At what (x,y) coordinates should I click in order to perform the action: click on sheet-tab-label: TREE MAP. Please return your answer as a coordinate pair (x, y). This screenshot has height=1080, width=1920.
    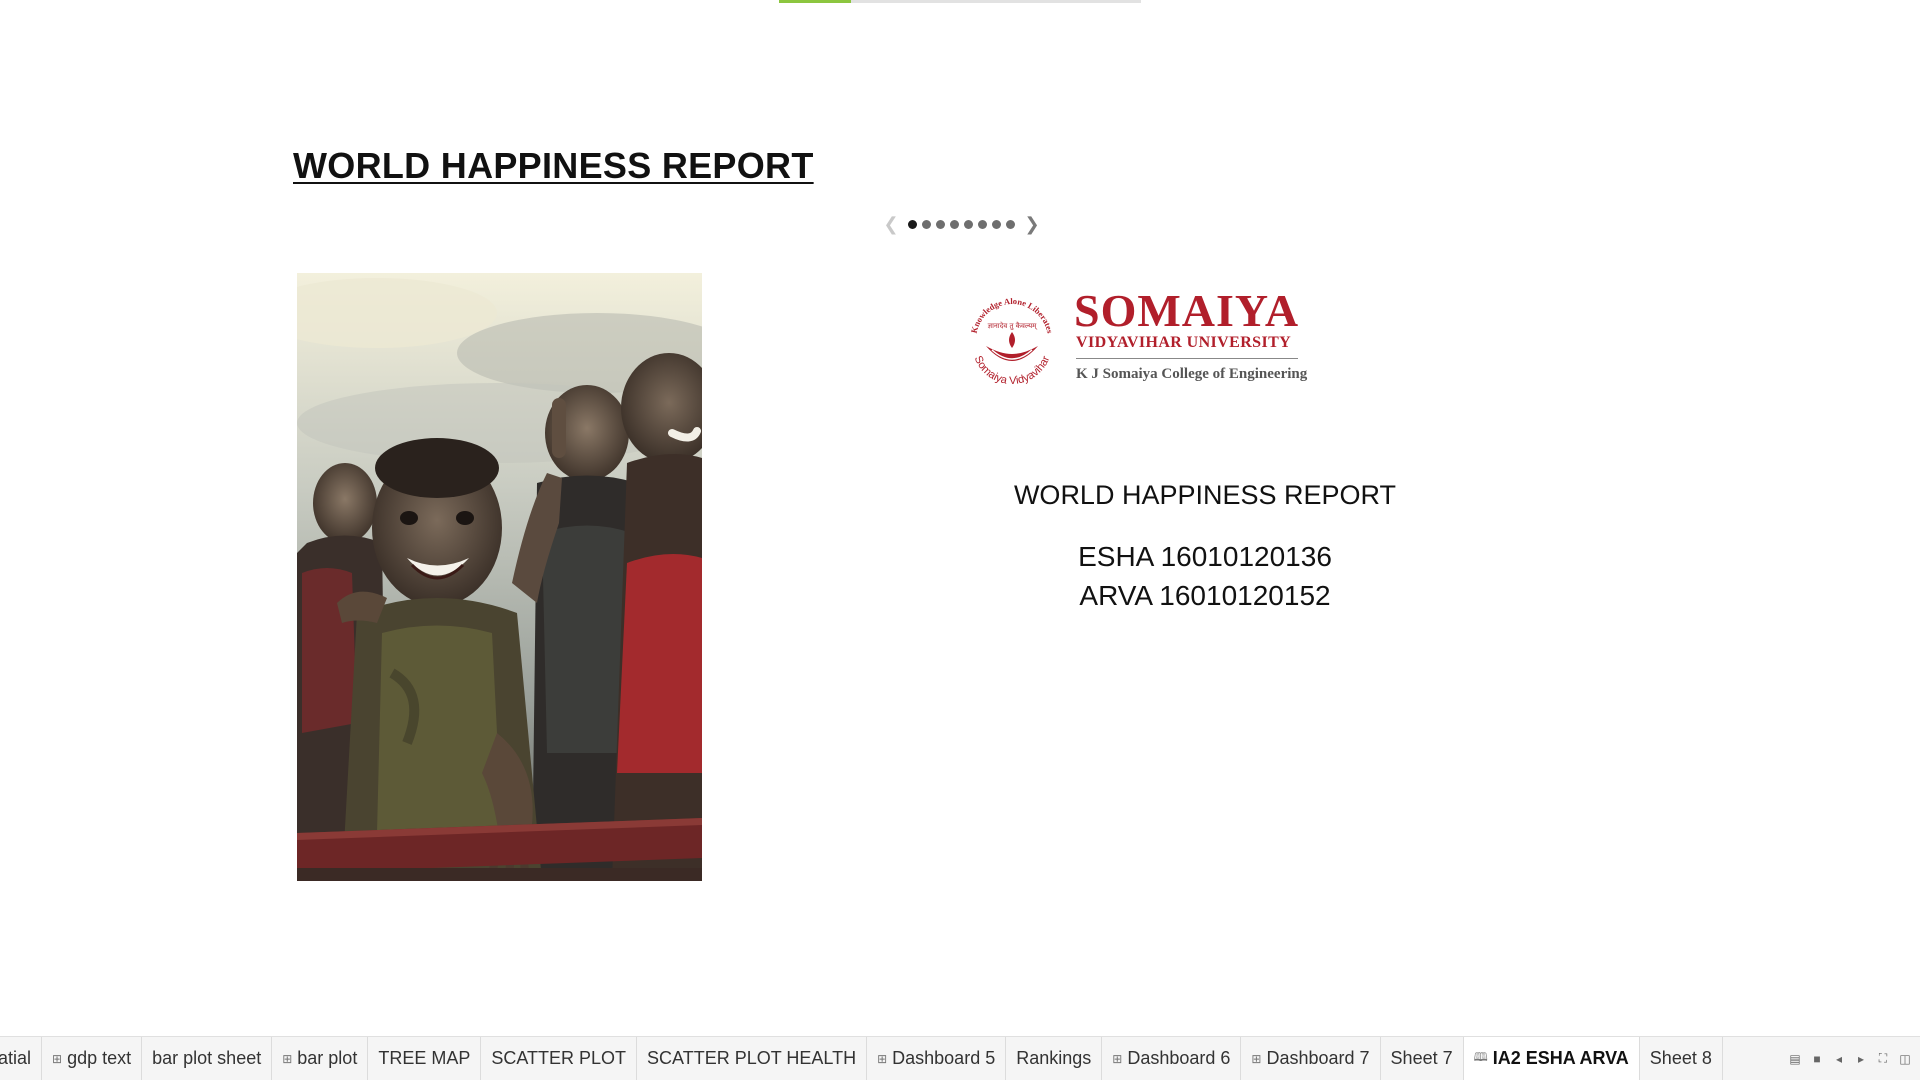
    Looking at the image, I should click on (424, 1058).